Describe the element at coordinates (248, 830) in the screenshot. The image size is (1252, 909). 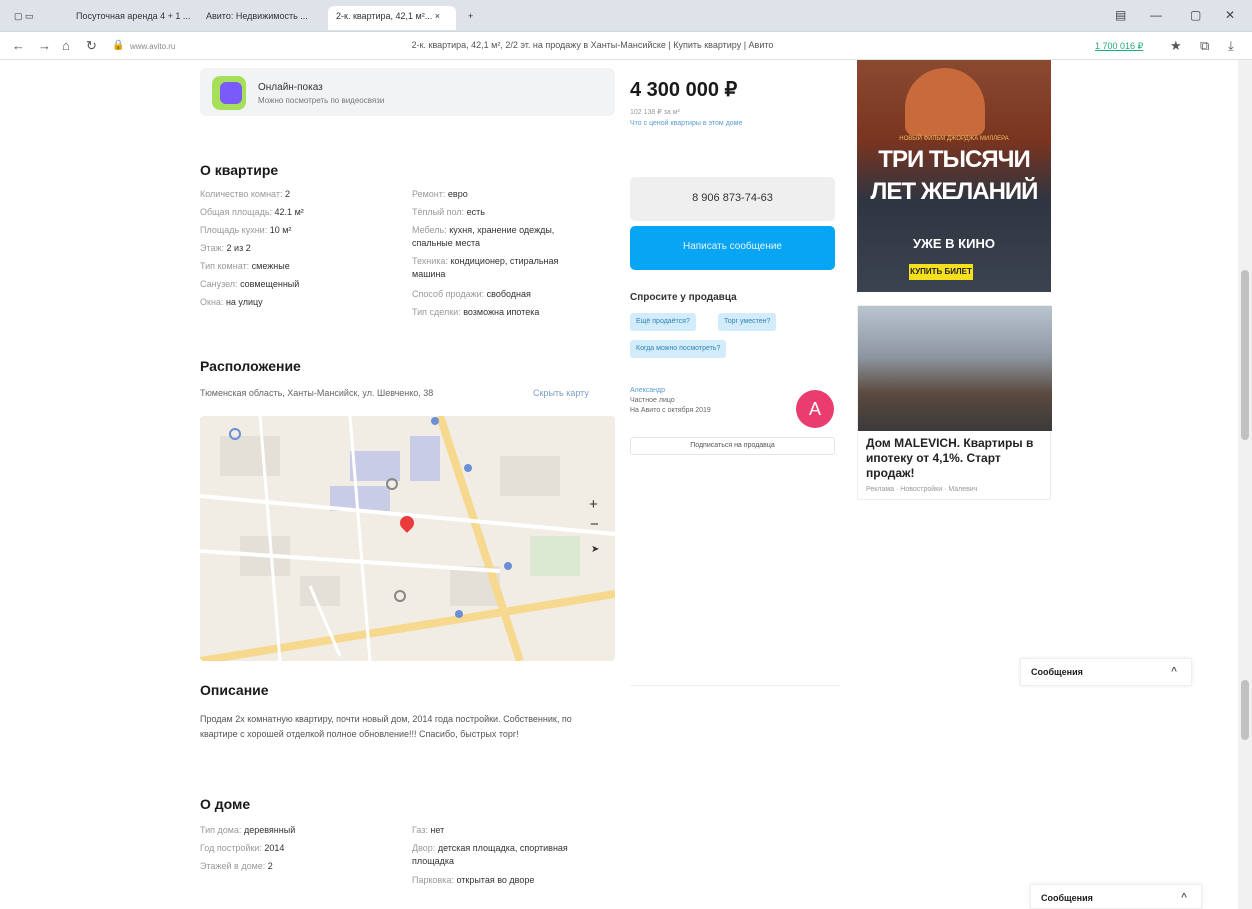
I see `property-row: Тип дома: деревянный` at that location.